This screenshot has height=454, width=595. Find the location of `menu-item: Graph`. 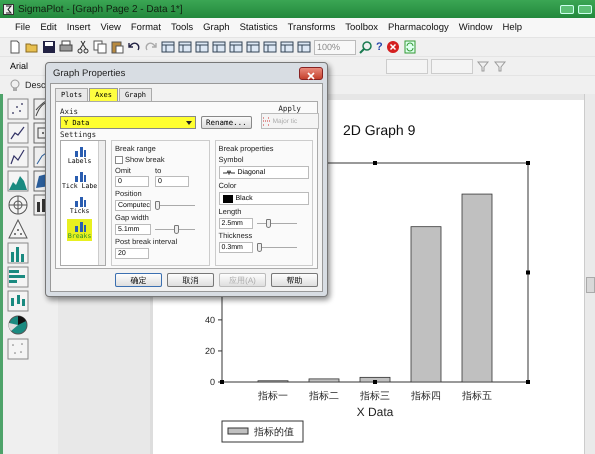

menu-item: Graph is located at coordinates (216, 27).